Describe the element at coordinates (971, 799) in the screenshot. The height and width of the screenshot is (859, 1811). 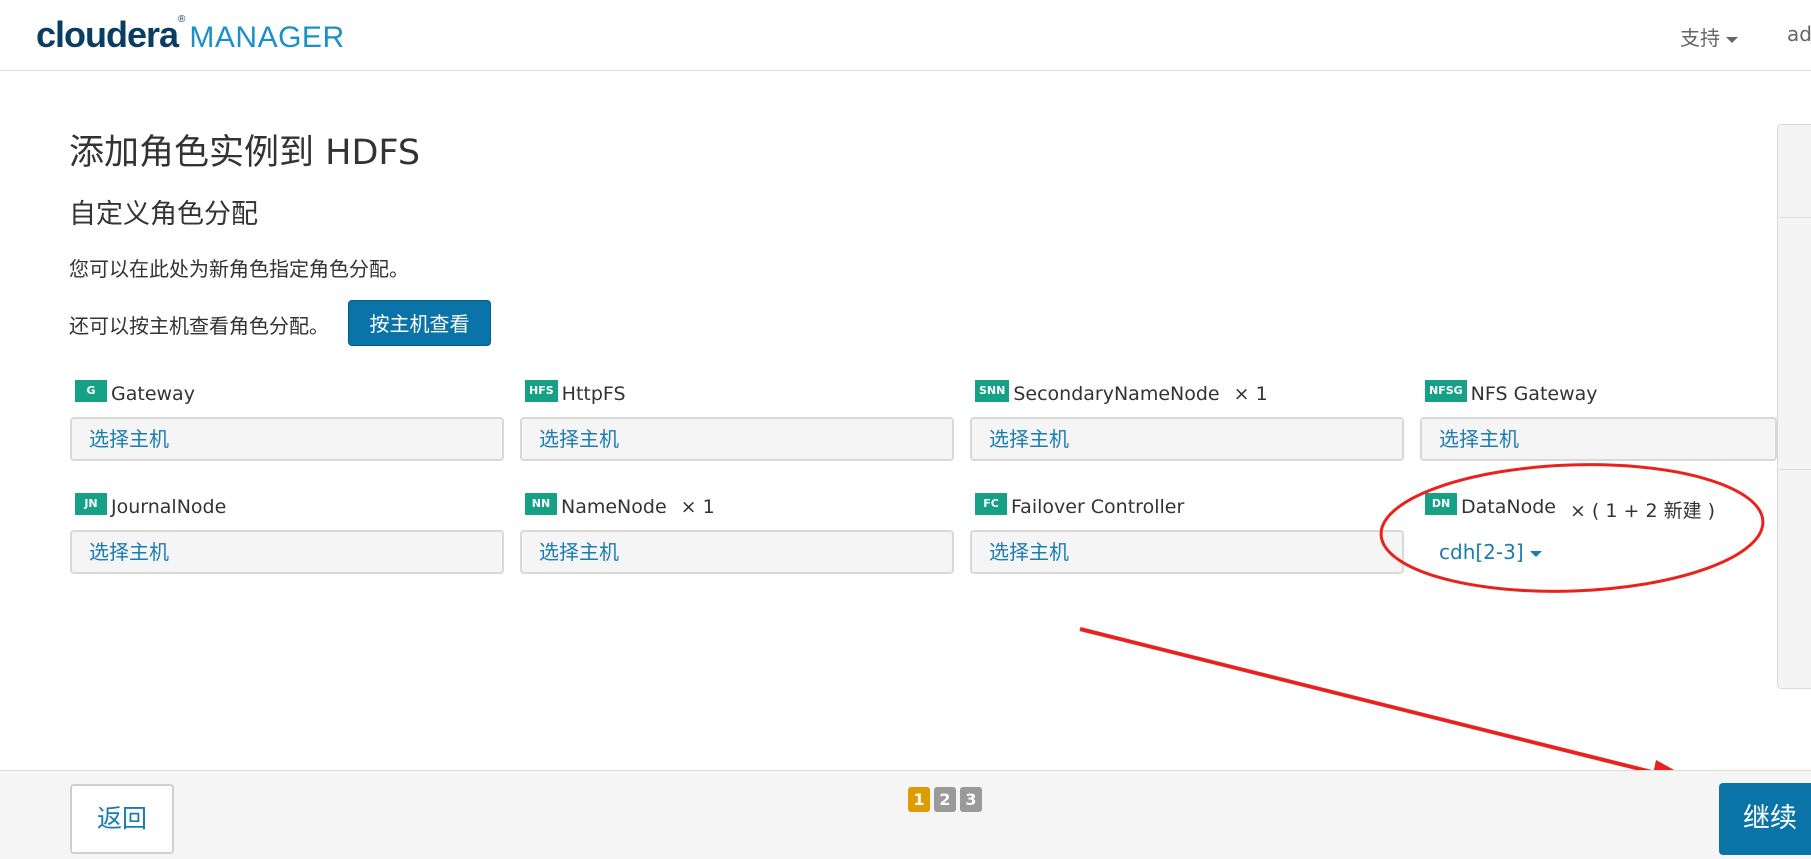
I see `step-3: 3` at that location.